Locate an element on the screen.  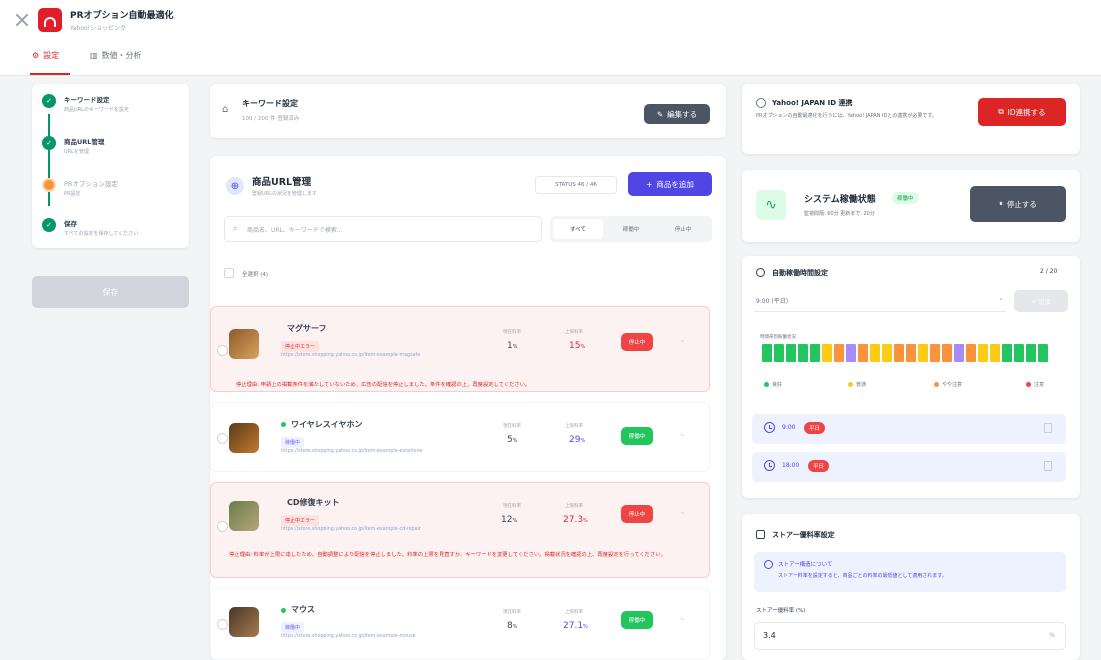
add-time-button: + 追加 is located at coordinates (1041, 301).